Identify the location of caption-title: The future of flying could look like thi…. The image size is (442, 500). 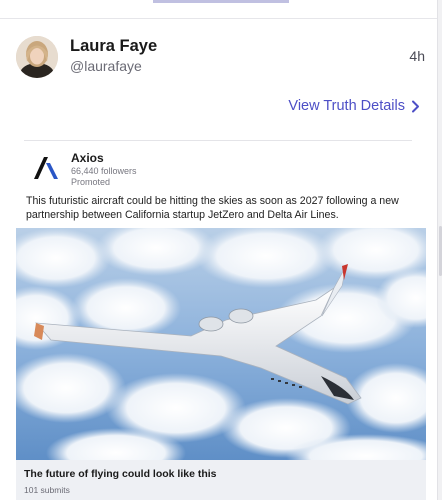
(120, 474).